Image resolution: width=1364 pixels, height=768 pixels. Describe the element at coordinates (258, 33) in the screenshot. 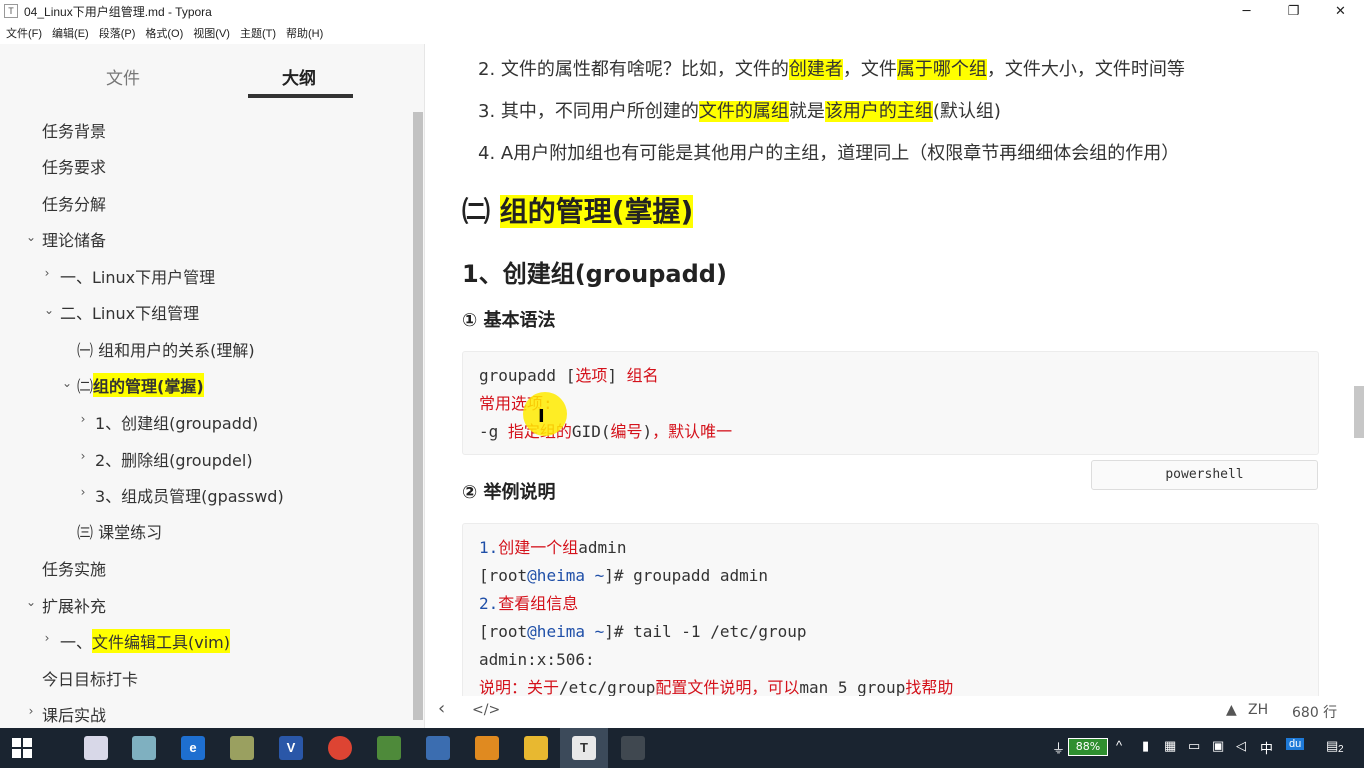

I see `menu-theme: 主题(T)` at that location.